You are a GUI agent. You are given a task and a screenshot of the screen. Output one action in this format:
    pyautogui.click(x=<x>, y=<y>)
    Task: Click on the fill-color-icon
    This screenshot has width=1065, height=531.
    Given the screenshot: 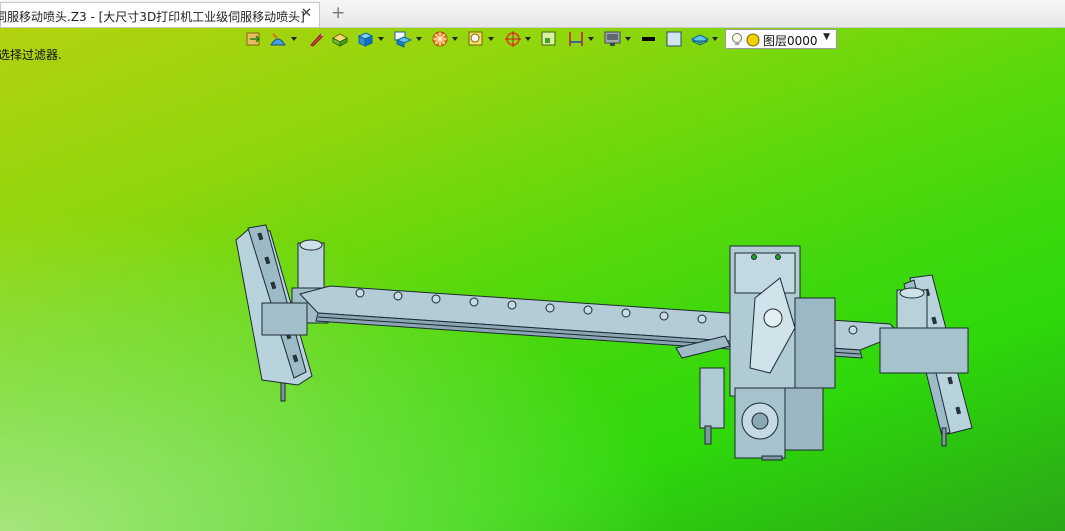 What is the action you would take?
    pyautogui.click(x=674, y=40)
    